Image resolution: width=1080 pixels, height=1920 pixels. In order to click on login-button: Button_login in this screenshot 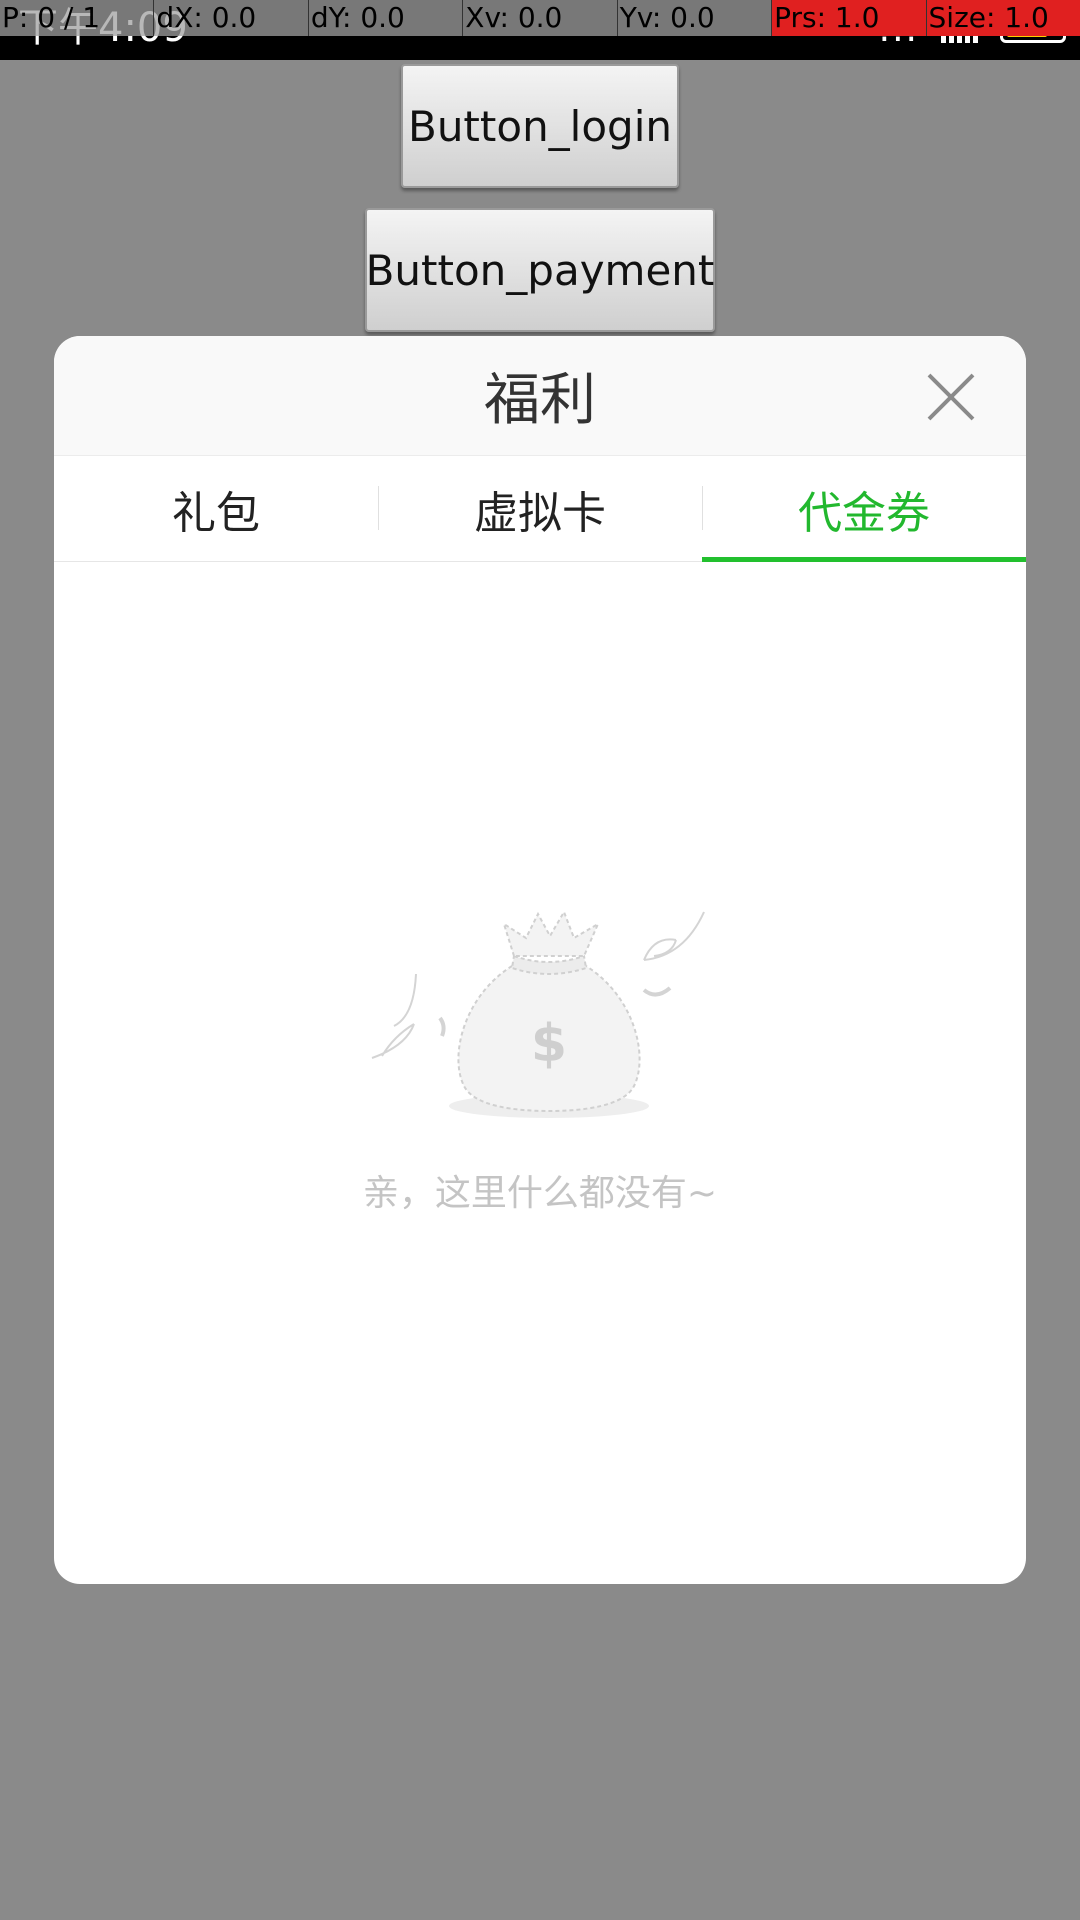, I will do `click(540, 126)`.